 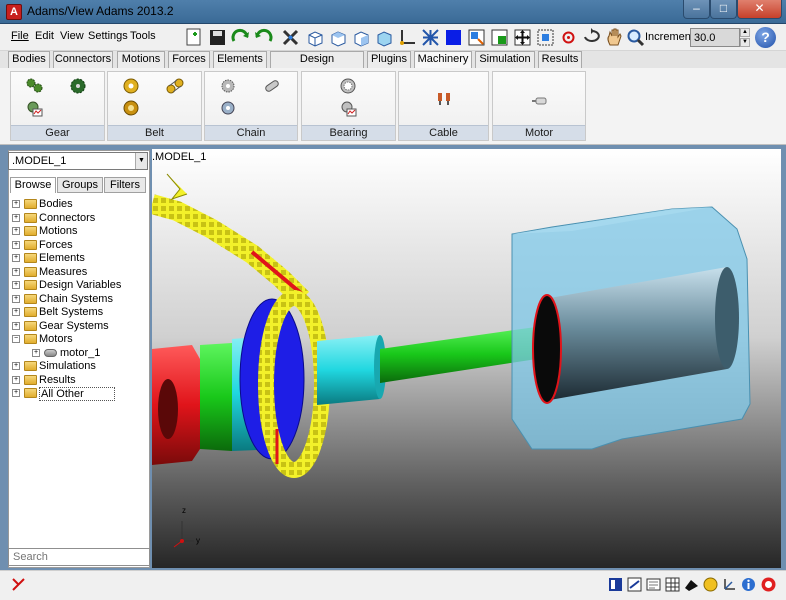 I want to click on triad-icon, so click(x=407, y=37).